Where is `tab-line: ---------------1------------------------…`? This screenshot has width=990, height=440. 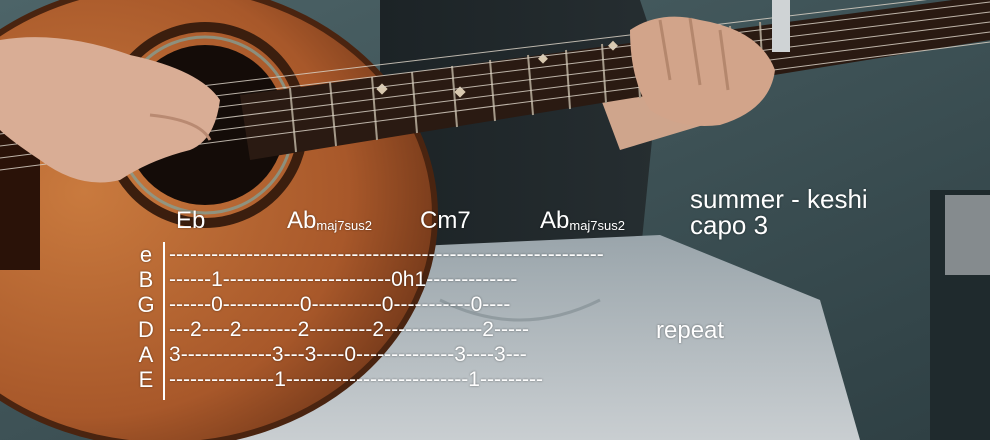 tab-line: ---------------1------------------------… is located at coordinates (356, 379).